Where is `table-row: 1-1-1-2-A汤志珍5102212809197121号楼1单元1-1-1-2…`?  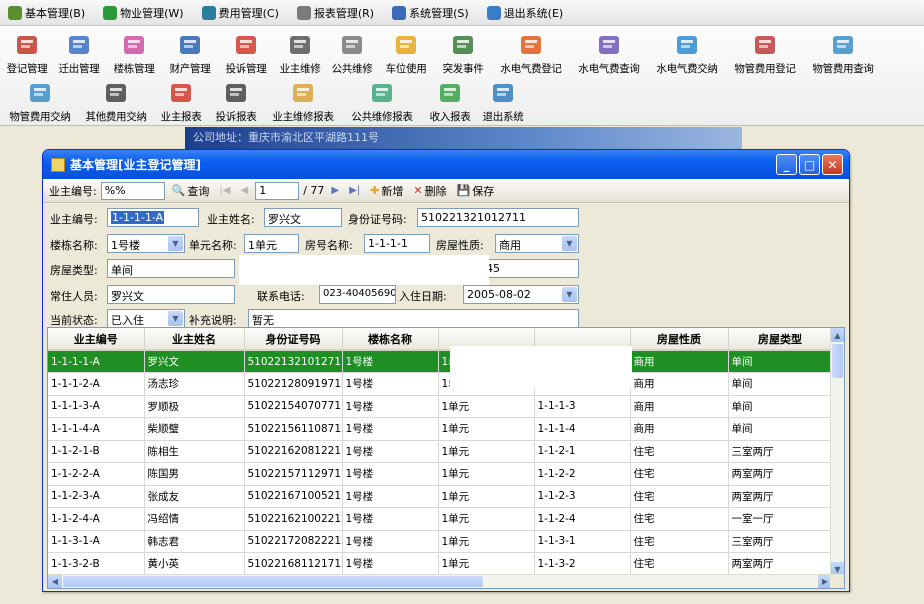
table-row: 1-1-1-2-A汤志珍5102212809197121号楼1单元1-1-1-2… is located at coordinates (440, 384).